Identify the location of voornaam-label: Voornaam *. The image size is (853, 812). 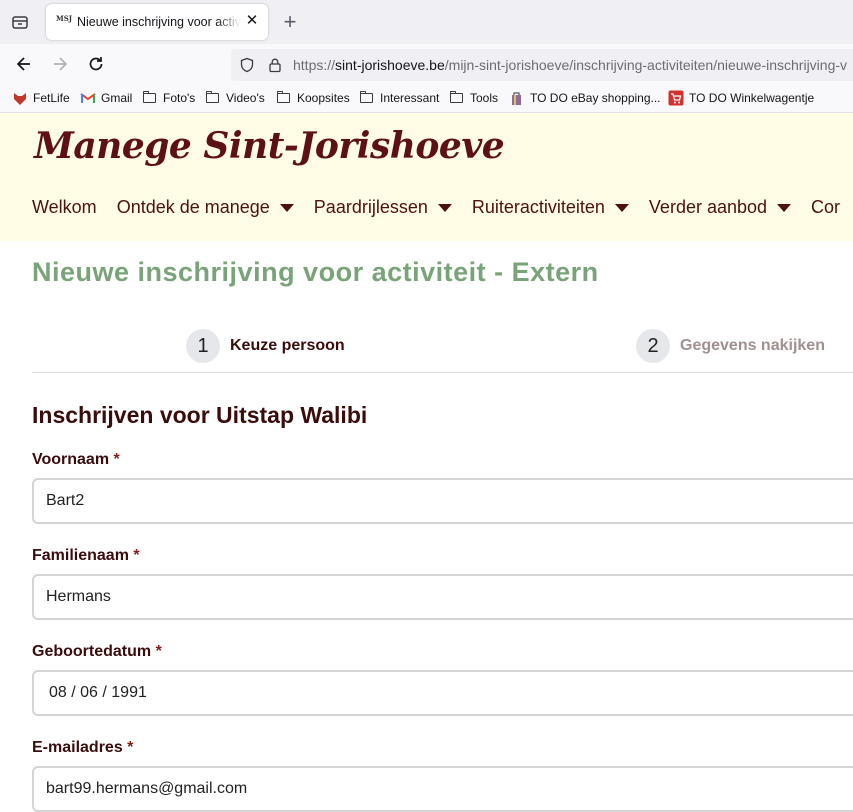
(76, 459).